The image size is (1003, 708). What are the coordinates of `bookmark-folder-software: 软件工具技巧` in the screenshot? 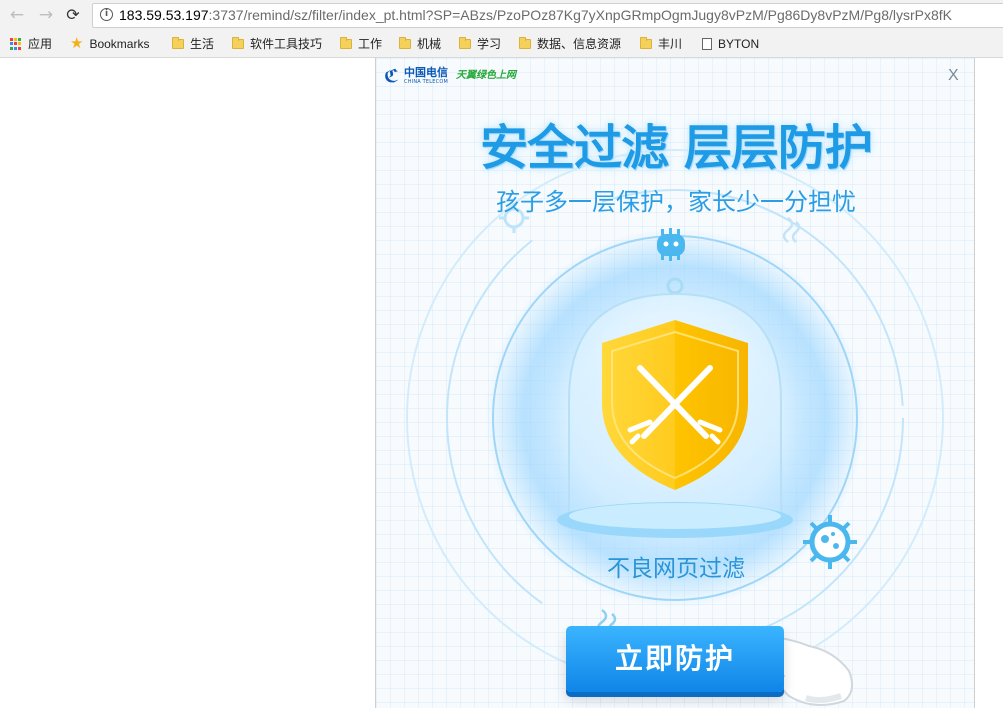 It's located at (277, 44).